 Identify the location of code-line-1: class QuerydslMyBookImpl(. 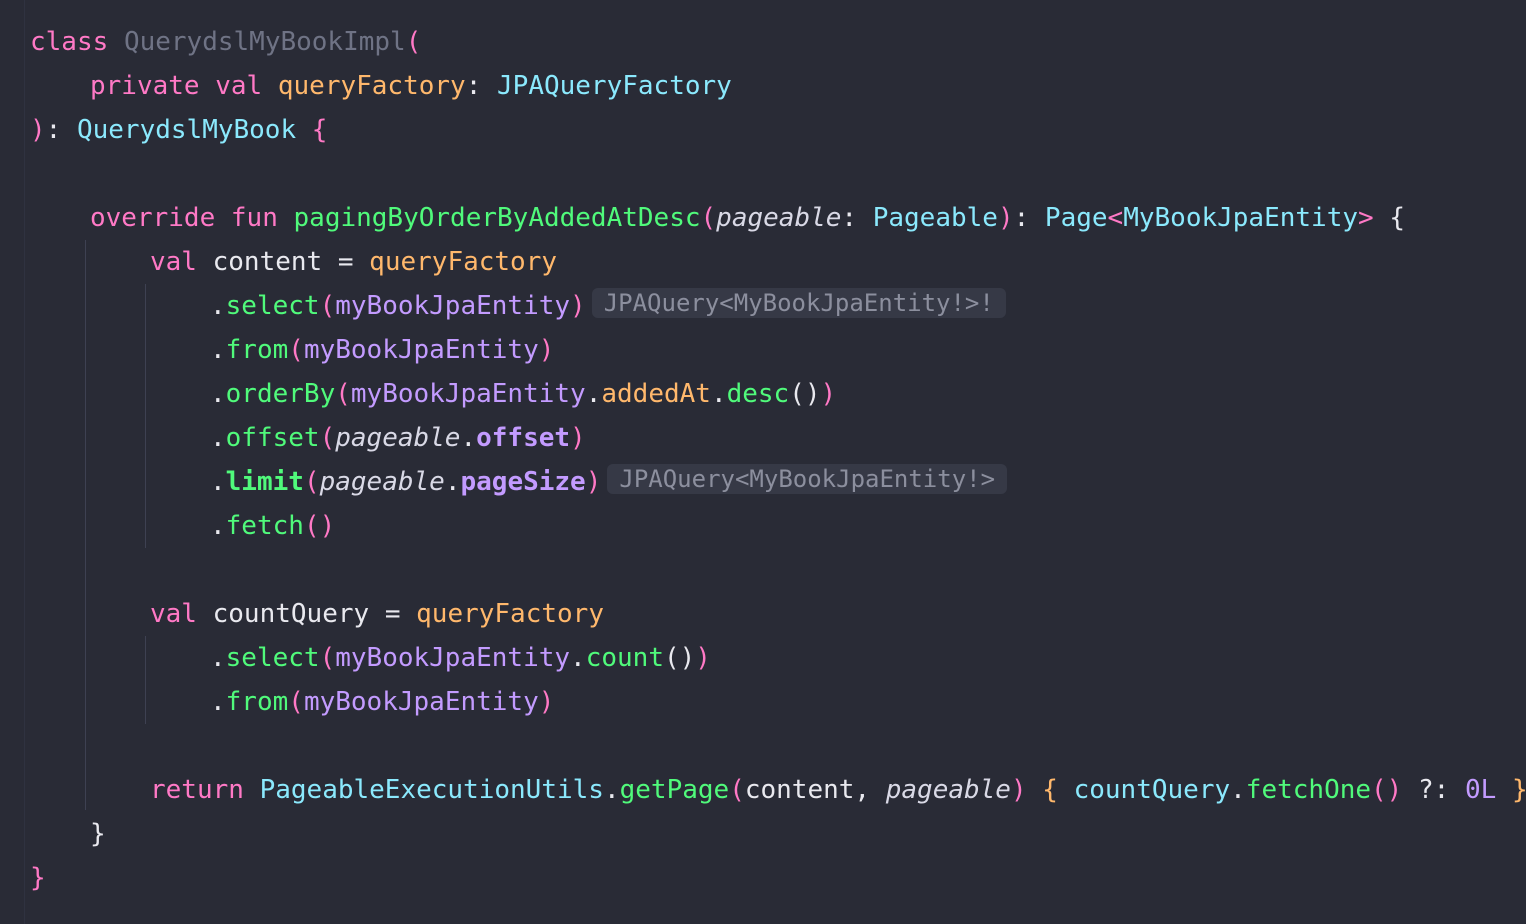
(225, 42).